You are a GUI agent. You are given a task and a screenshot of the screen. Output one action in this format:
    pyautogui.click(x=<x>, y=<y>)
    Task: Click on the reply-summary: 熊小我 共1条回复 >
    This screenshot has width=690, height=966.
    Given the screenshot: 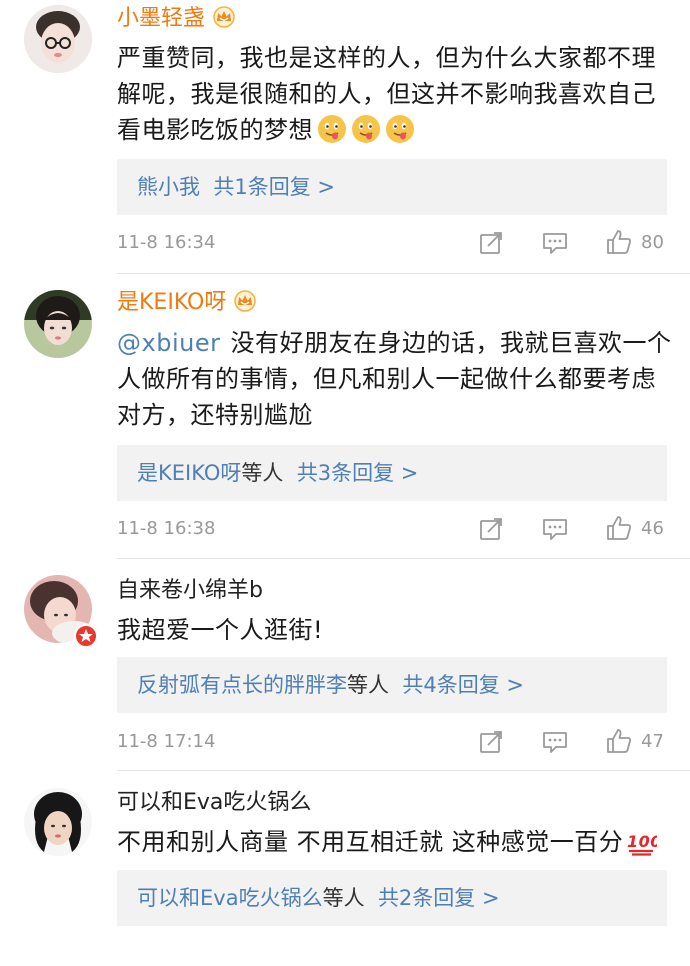 What is the action you would take?
    pyautogui.click(x=392, y=187)
    